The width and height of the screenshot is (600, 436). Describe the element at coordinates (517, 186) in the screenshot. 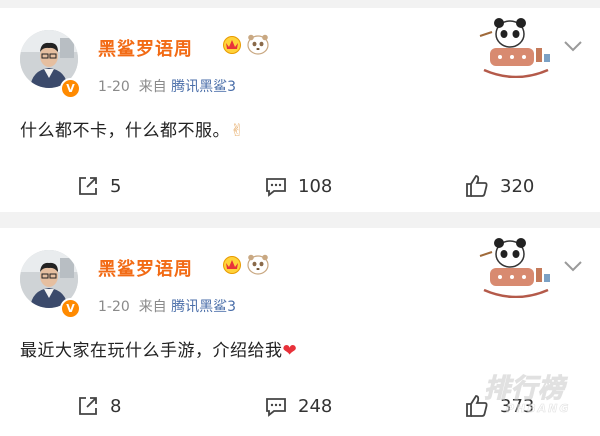

I see `like-count: 320` at that location.